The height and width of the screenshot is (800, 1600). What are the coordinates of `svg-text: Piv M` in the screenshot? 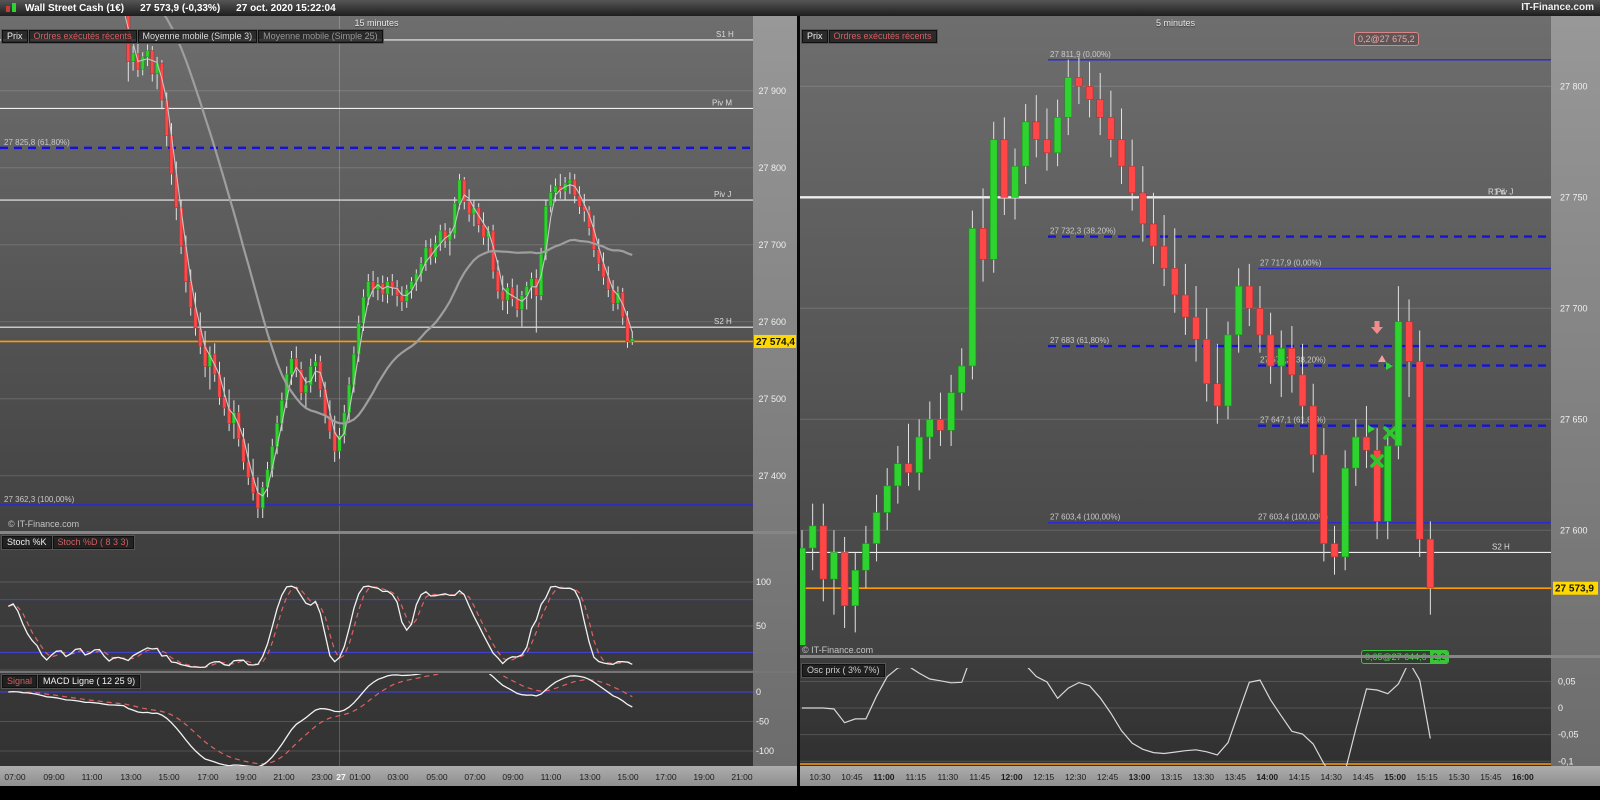 It's located at (722, 102).